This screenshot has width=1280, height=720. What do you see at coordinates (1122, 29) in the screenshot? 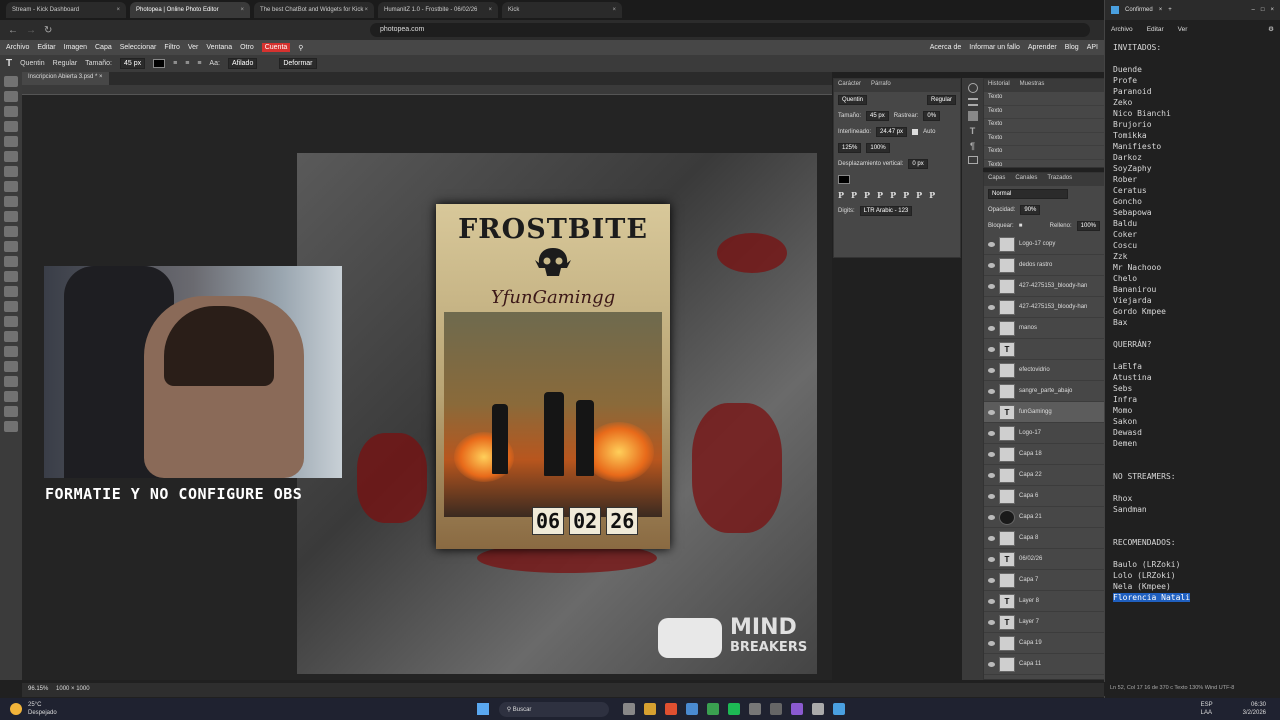
I see `notepad-menu-file: Archivo` at bounding box center [1122, 29].